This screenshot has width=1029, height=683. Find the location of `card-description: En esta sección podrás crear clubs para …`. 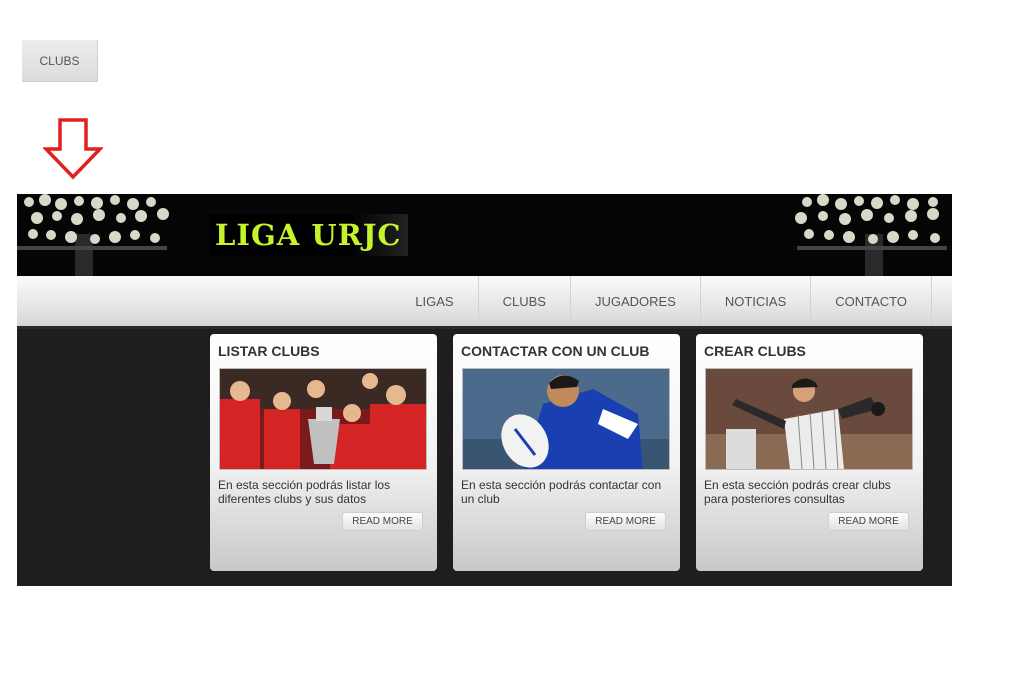

card-description: En esta sección podrás crear clubs para … is located at coordinates (797, 492).